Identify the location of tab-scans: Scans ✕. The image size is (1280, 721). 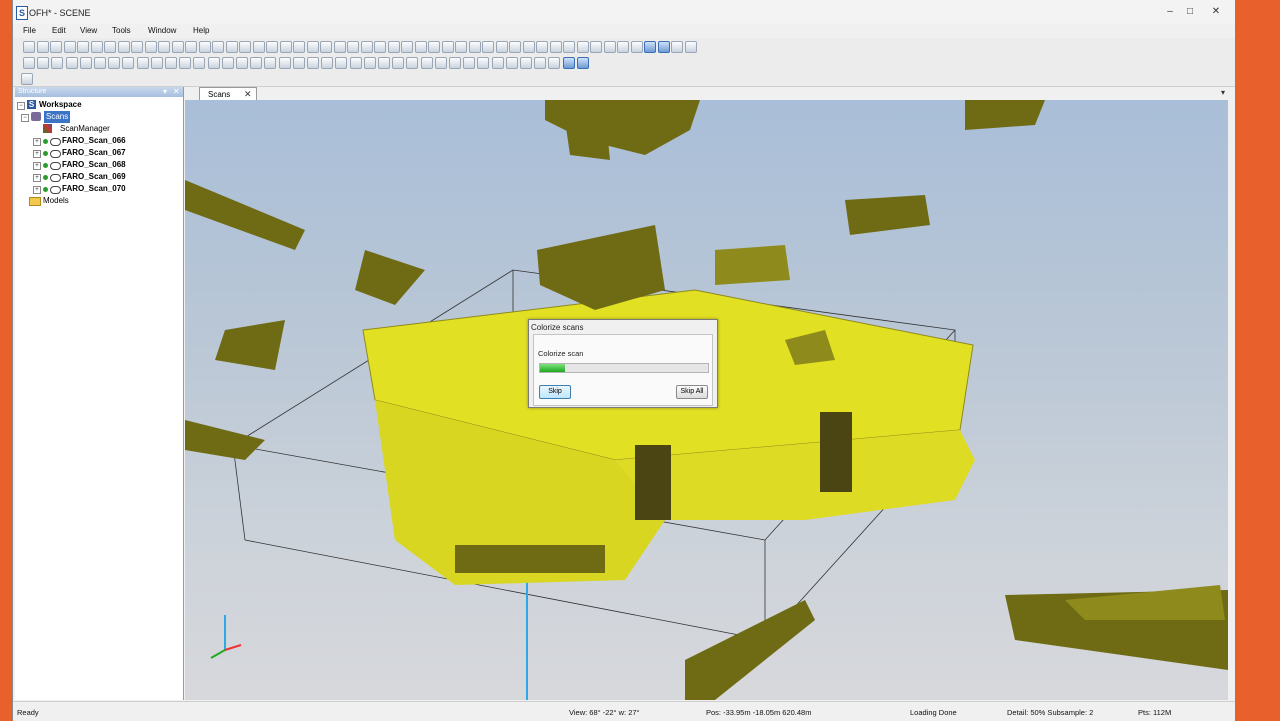
(228, 94).